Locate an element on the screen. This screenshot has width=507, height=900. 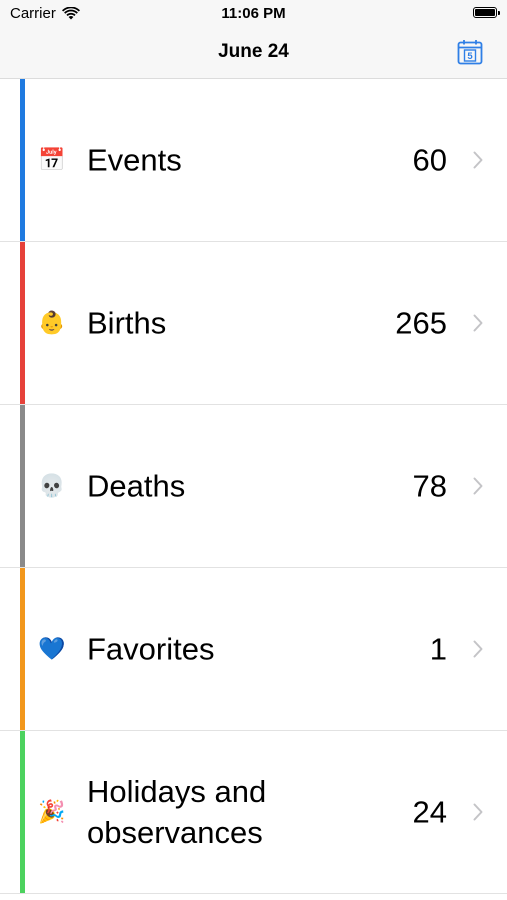
row-count: 24 is located at coordinates (429, 812).